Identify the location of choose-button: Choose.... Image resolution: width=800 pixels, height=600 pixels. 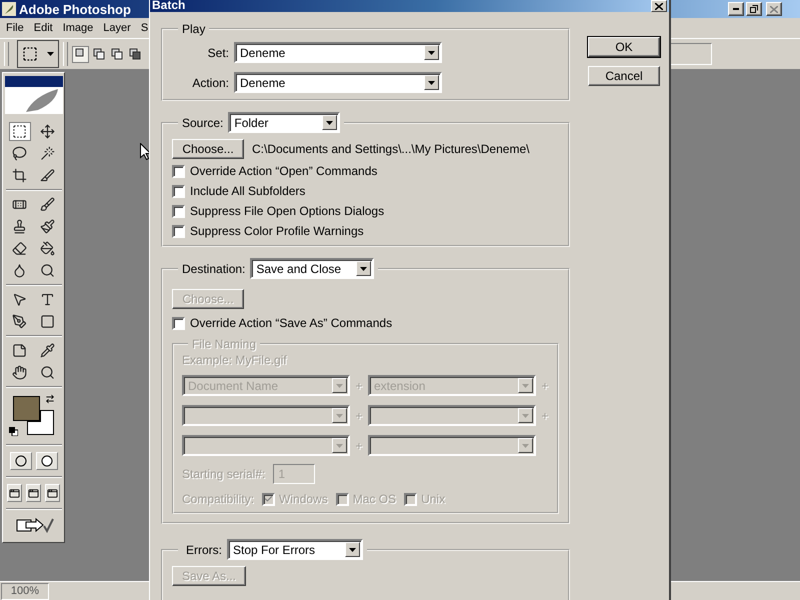
(208, 149).